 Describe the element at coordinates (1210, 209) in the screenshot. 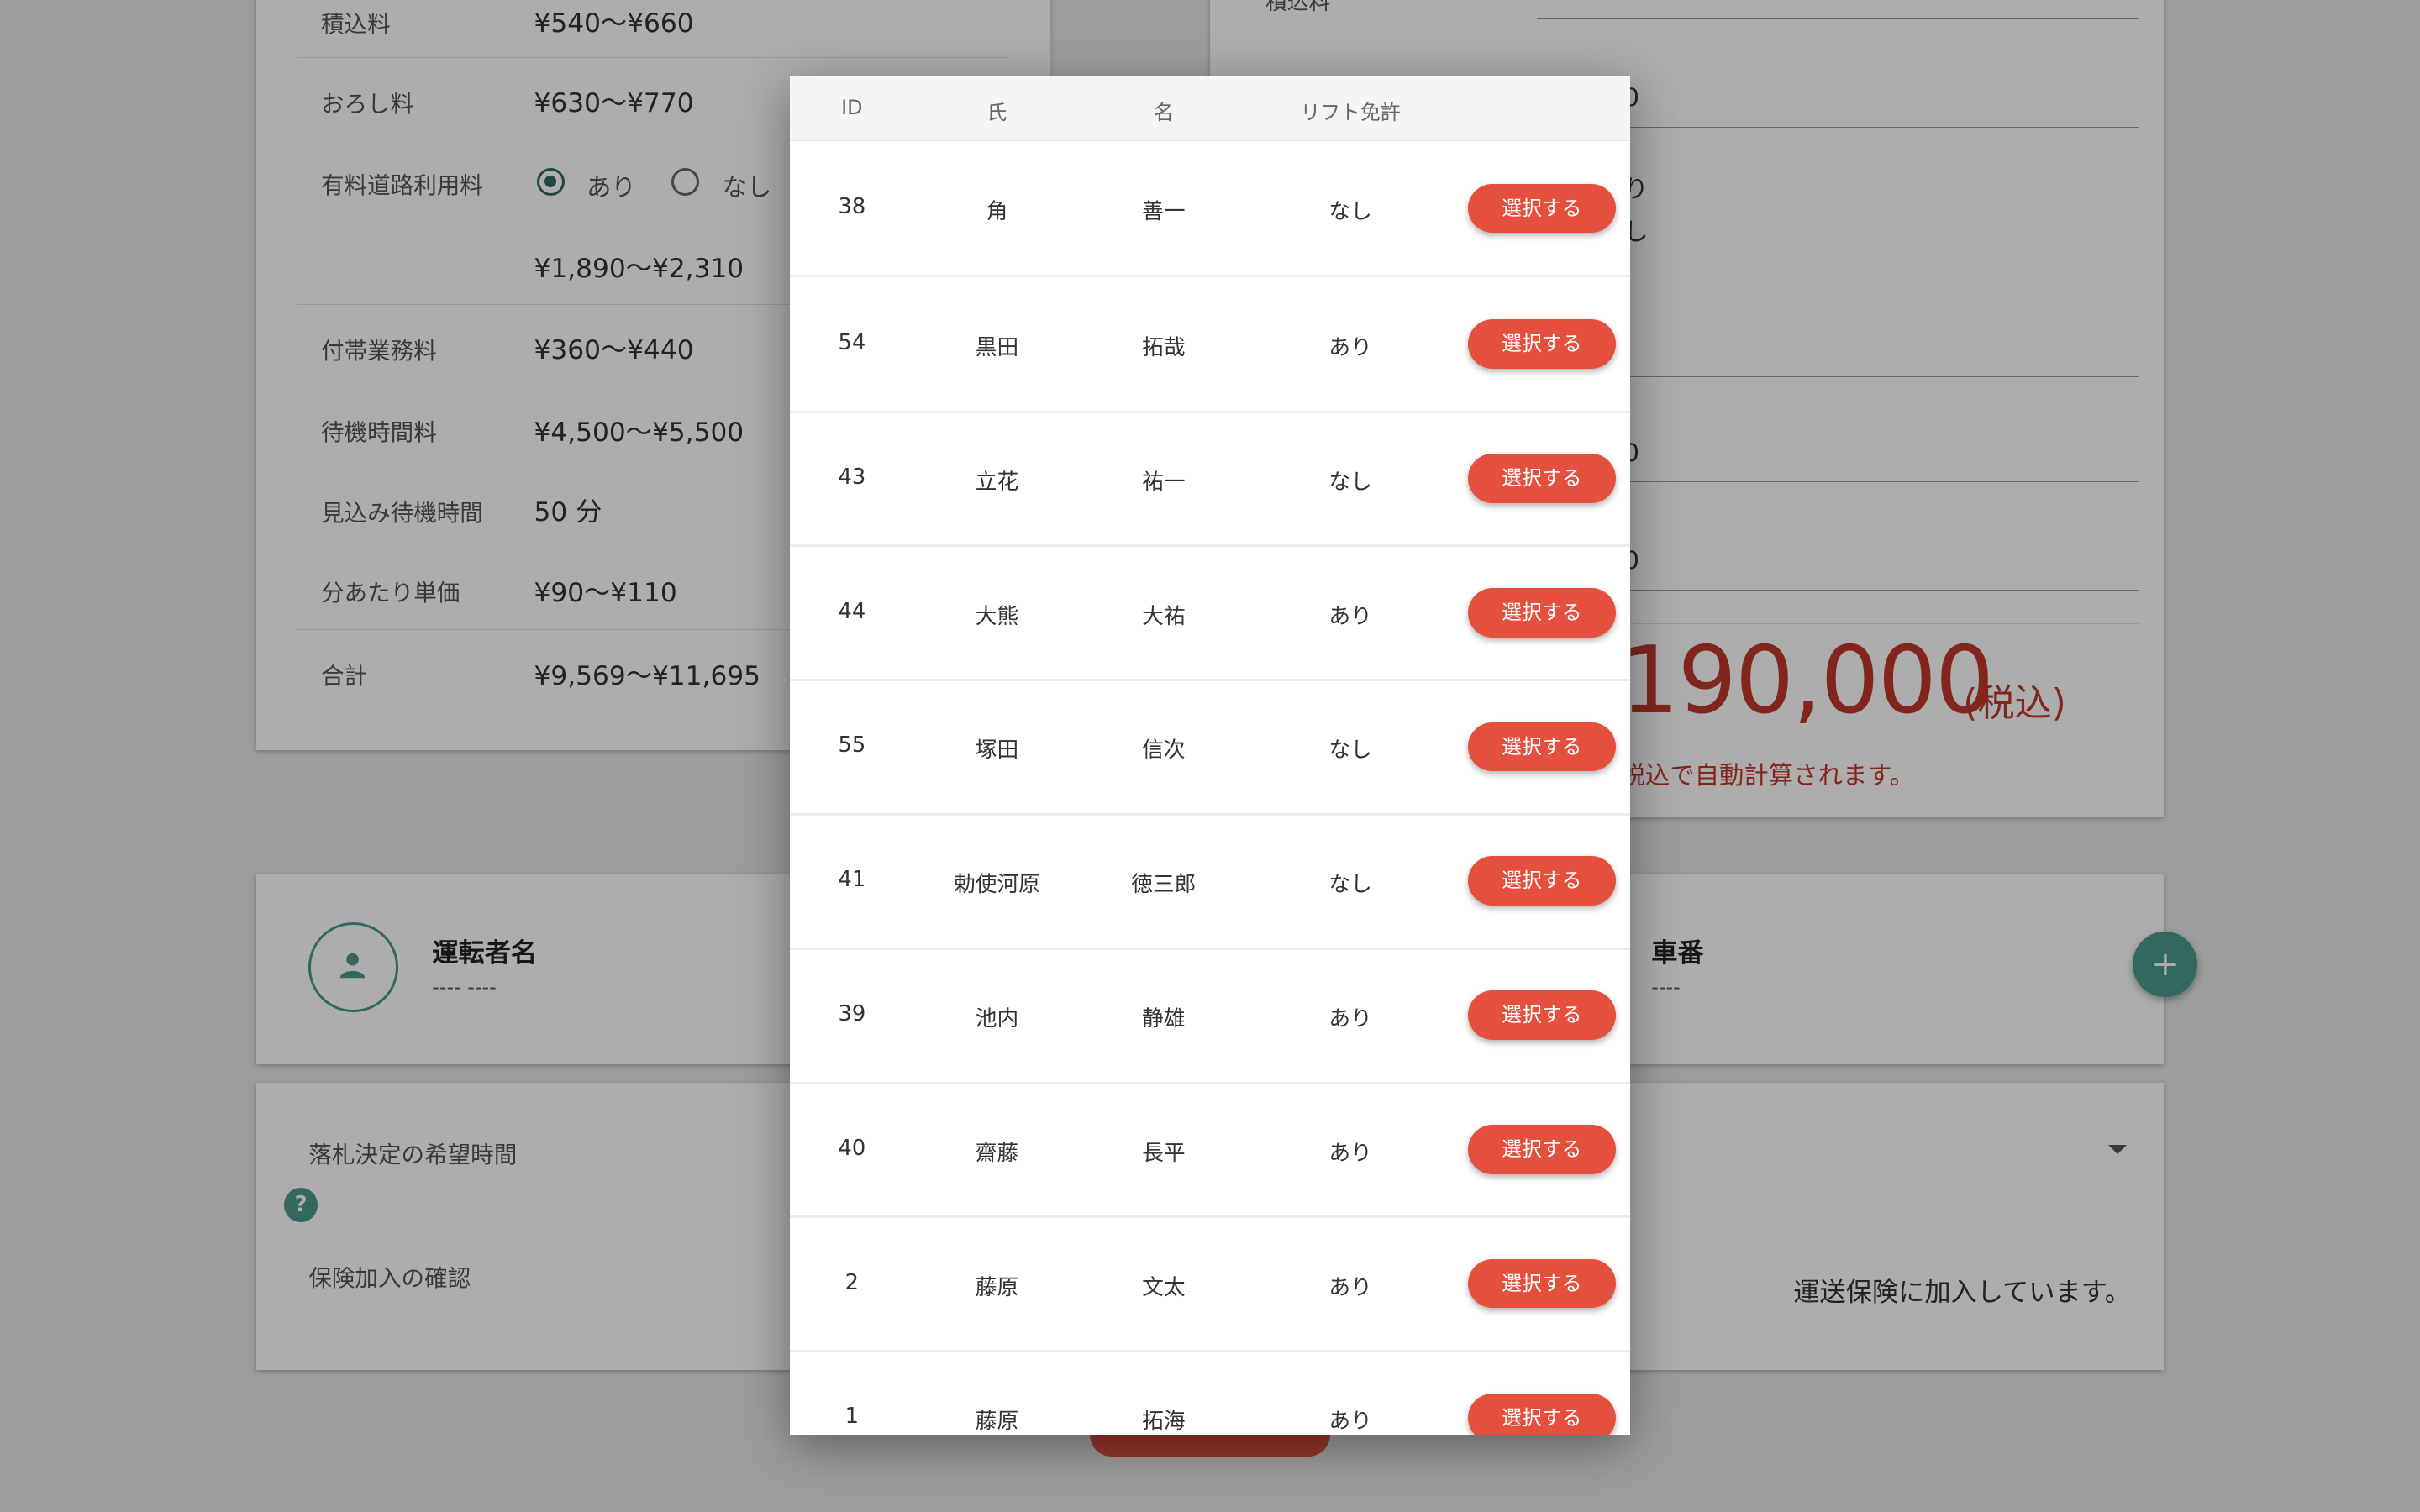

I see `table-row: 38 角 善一 なし 選択する` at that location.